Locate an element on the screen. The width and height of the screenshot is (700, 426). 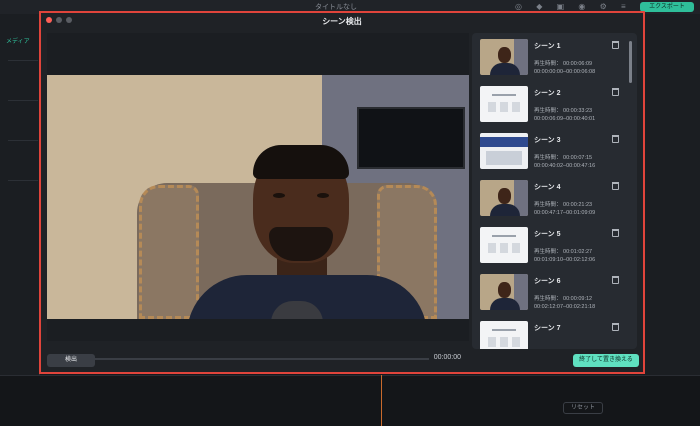
reset-button: リセット is located at coordinates (583, 408).